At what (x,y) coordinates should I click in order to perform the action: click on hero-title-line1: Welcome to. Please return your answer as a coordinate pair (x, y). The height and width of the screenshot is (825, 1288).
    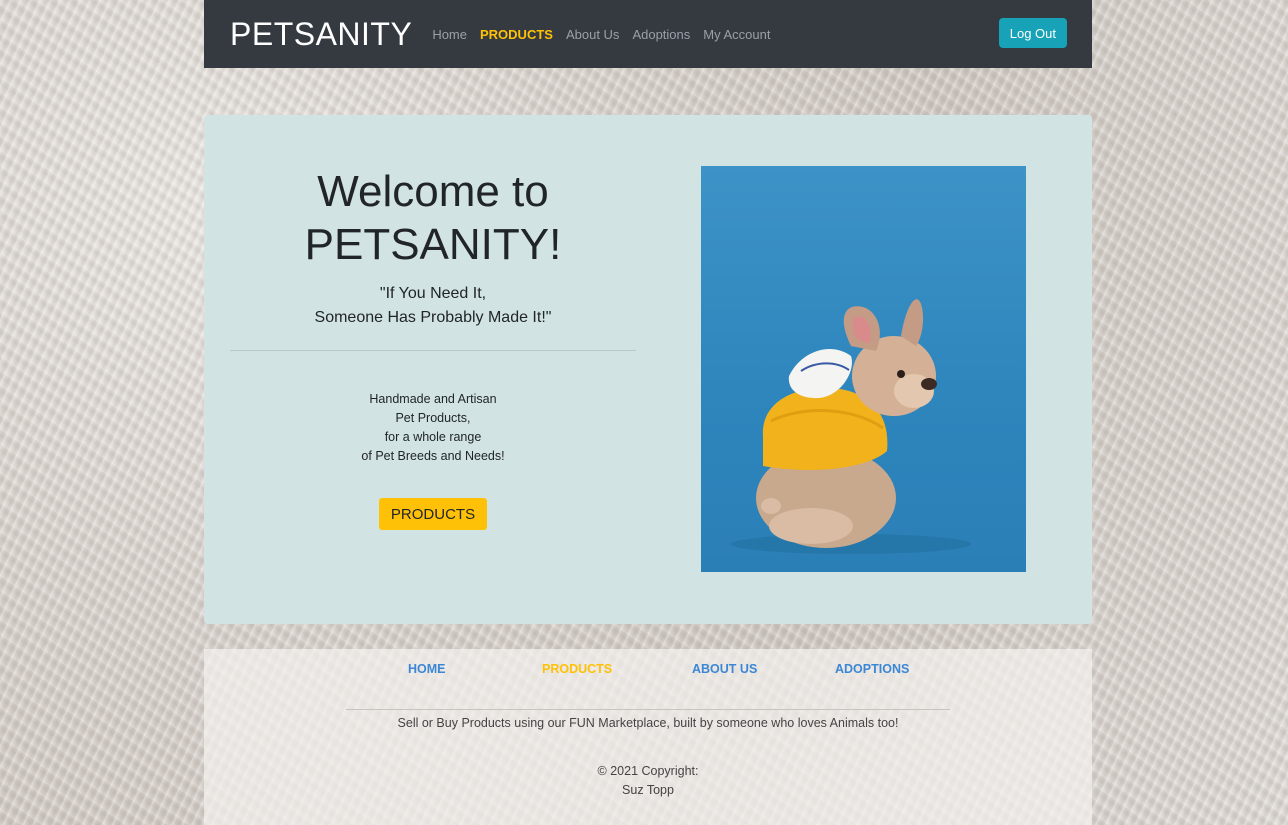
    Looking at the image, I should click on (433, 191).